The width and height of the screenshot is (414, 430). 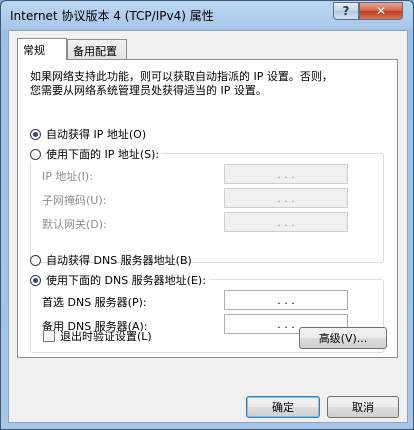 What do you see at coordinates (126, 280) in the screenshot?
I see `radio-manual-dns-label: 使用下面的 DNS 服务器地址(E):` at bounding box center [126, 280].